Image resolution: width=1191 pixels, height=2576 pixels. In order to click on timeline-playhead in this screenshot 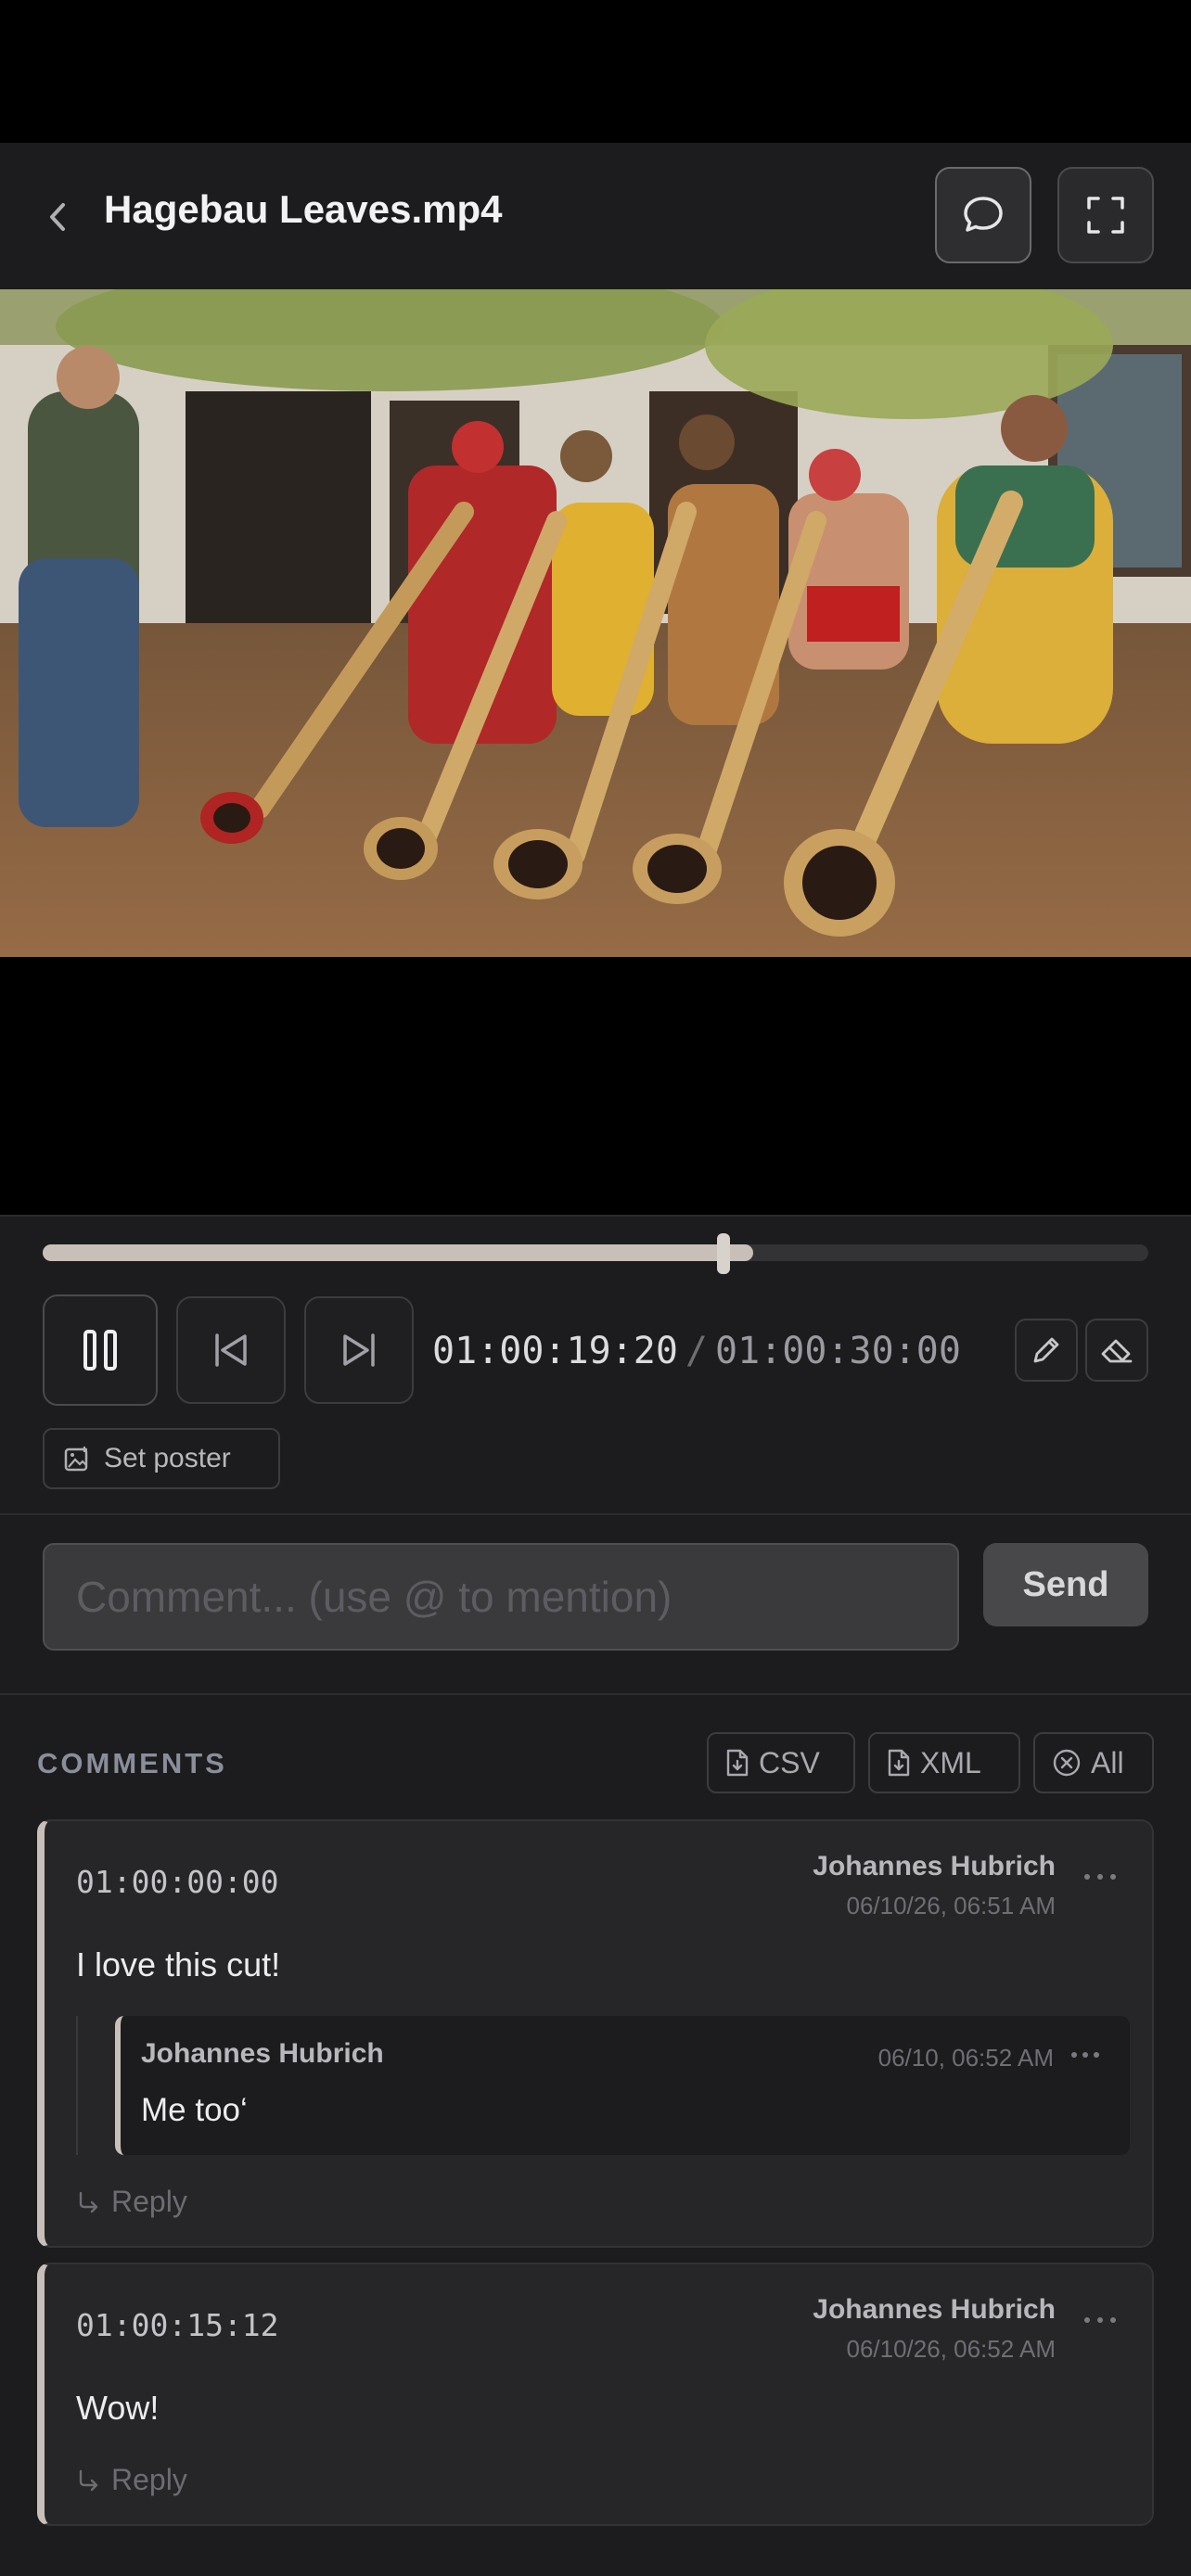, I will do `click(723, 1253)`.